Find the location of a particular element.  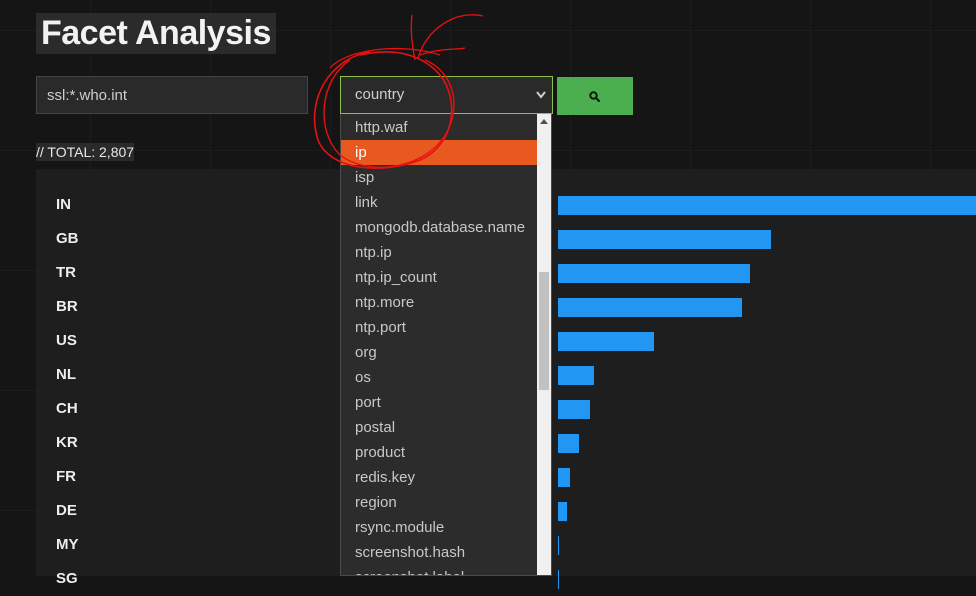

dropdown-option: redis.key is located at coordinates (439, 477).